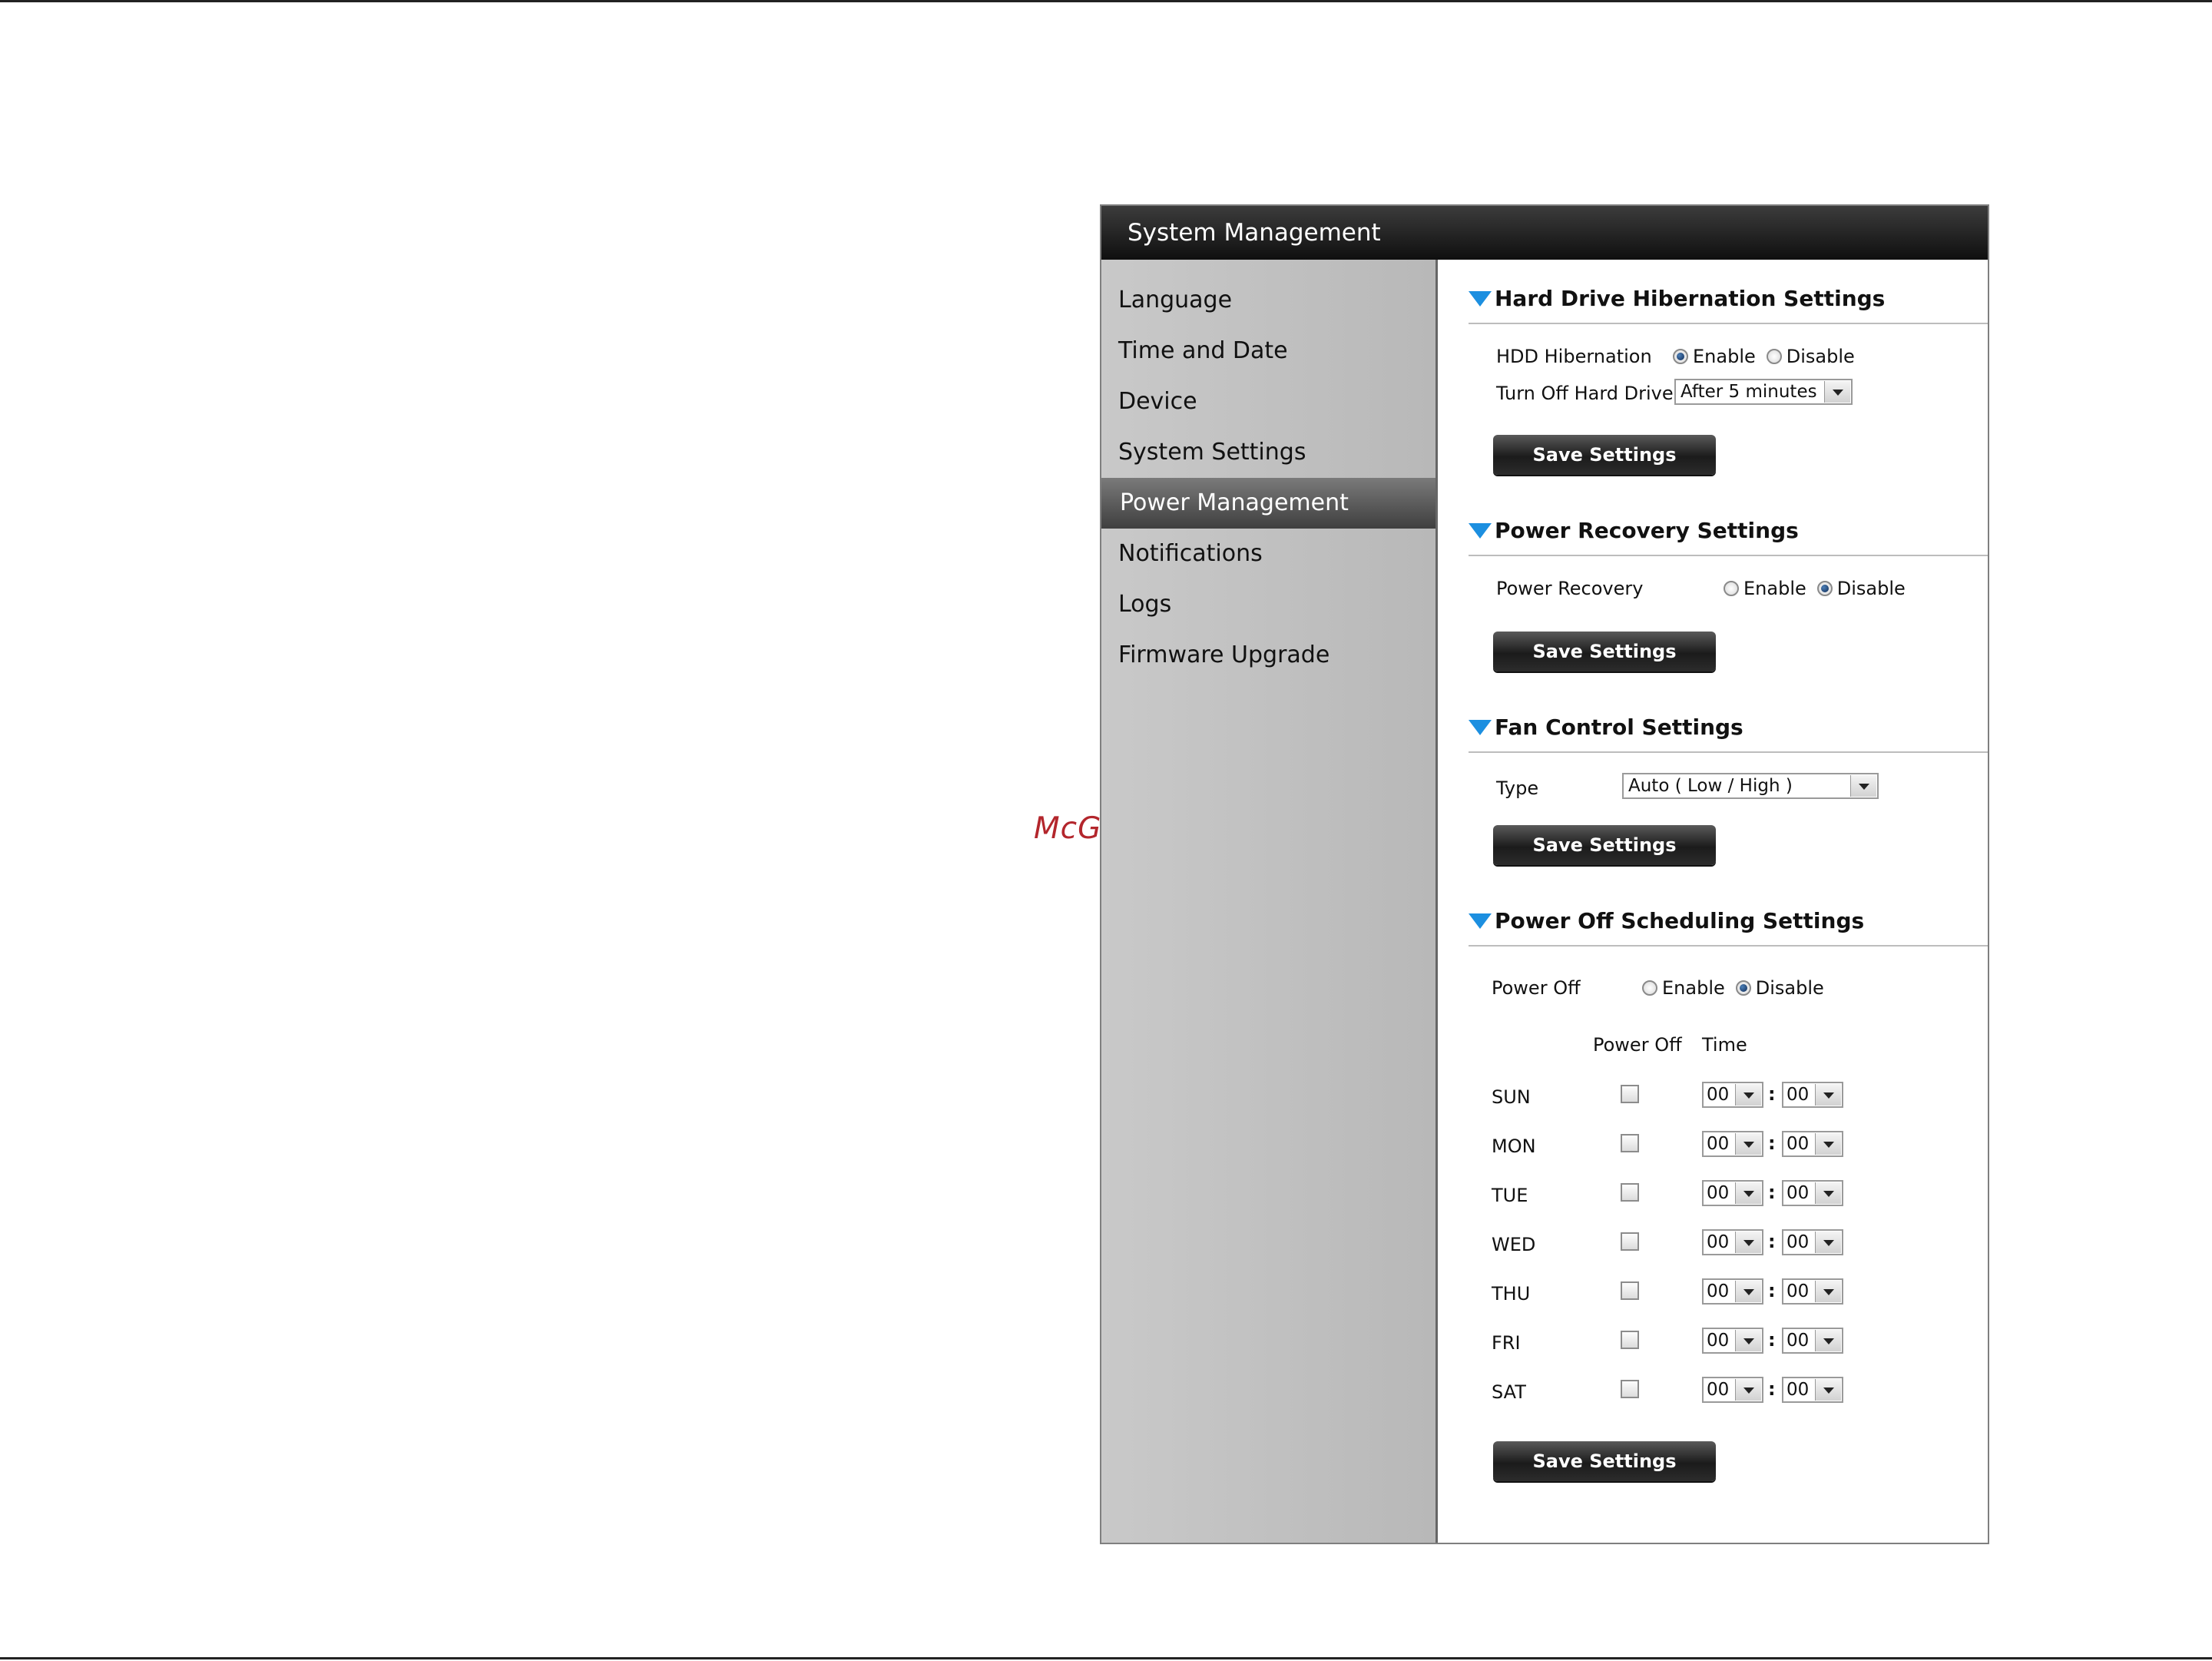 This screenshot has height=1661, width=2212. I want to click on day-label: MON, so click(1514, 1146).